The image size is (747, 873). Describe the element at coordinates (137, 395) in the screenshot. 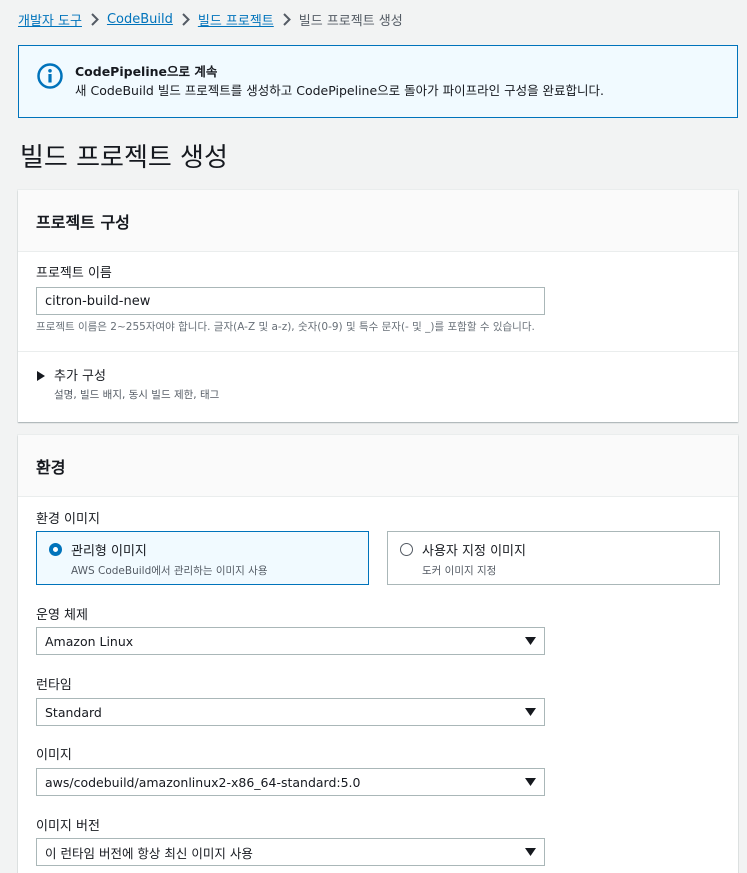

I see `additional-config-subtitle: 설명, 빌드 배지, 동시 빌드 제한, 태그` at that location.